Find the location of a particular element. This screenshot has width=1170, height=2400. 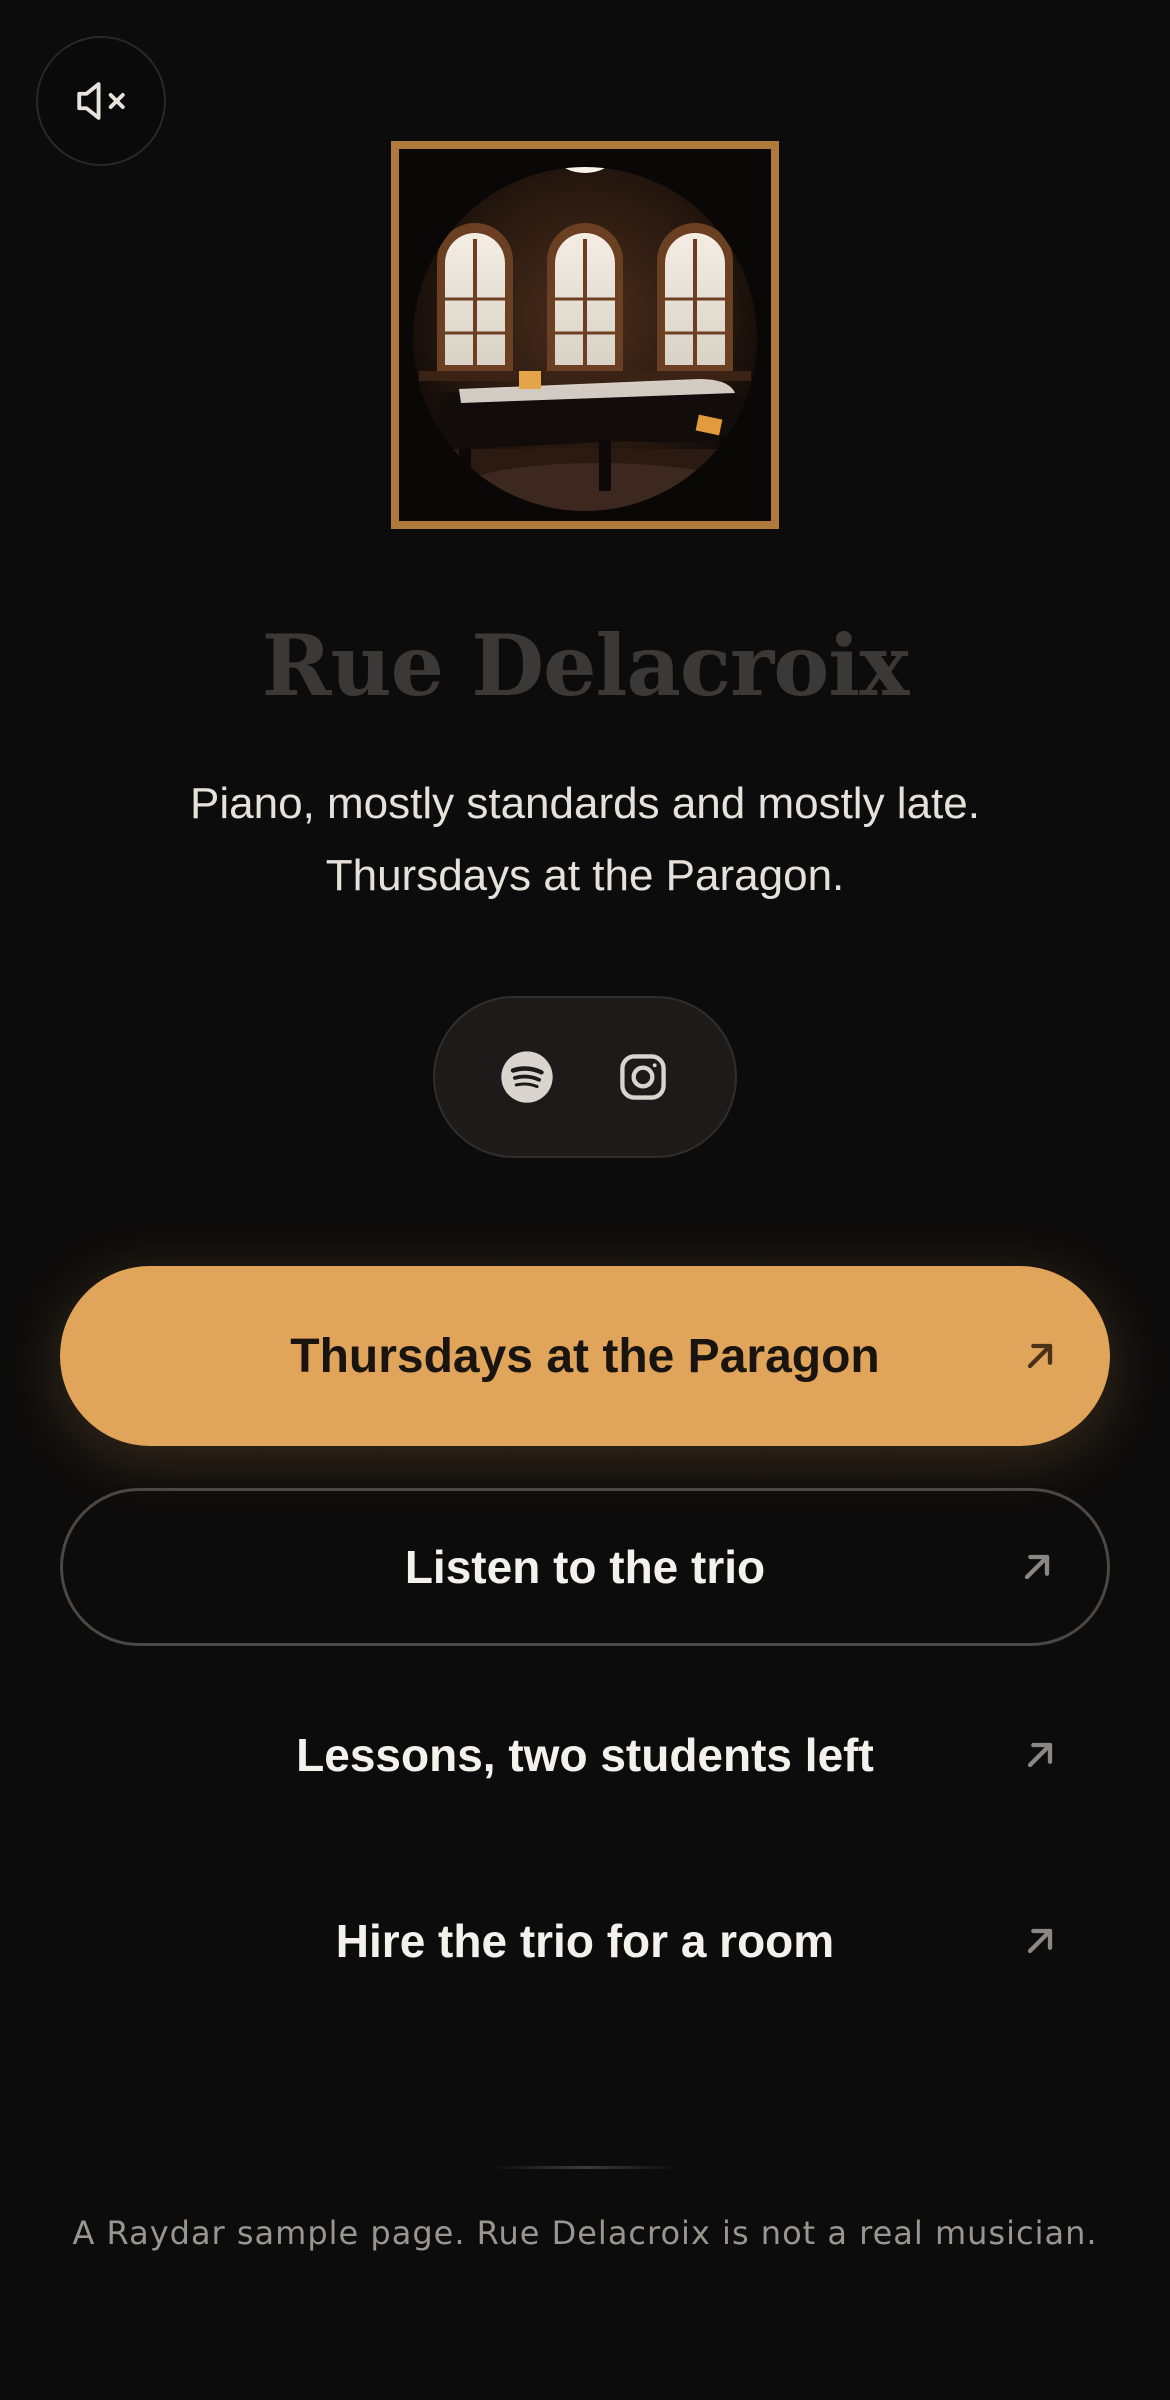

link-button-listen: Listen to the trio is located at coordinates (585, 1567).